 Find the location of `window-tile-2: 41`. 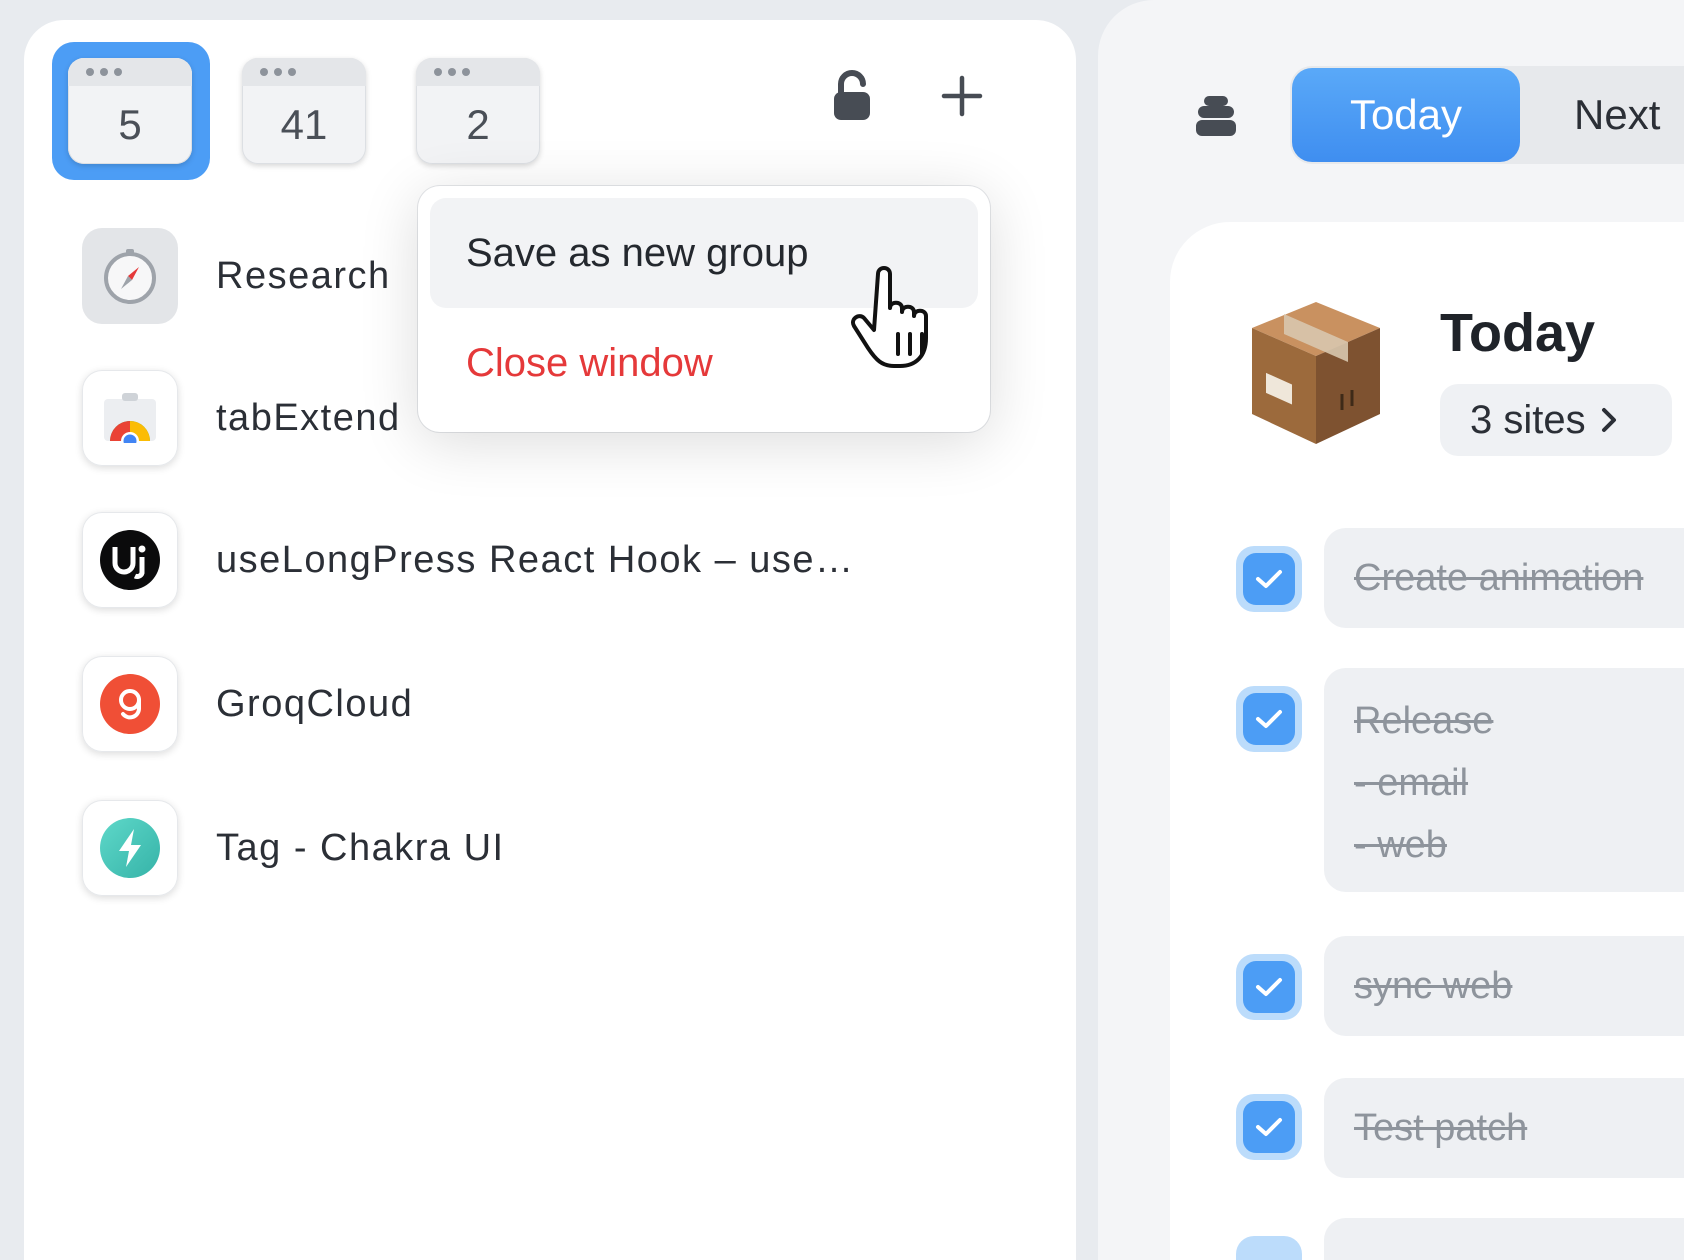

window-tile-2: 41 is located at coordinates (304, 111).